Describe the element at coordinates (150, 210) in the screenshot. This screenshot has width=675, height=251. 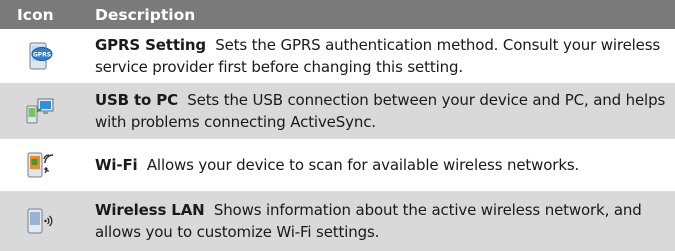
I see `row-title: Wireless LAN` at that location.